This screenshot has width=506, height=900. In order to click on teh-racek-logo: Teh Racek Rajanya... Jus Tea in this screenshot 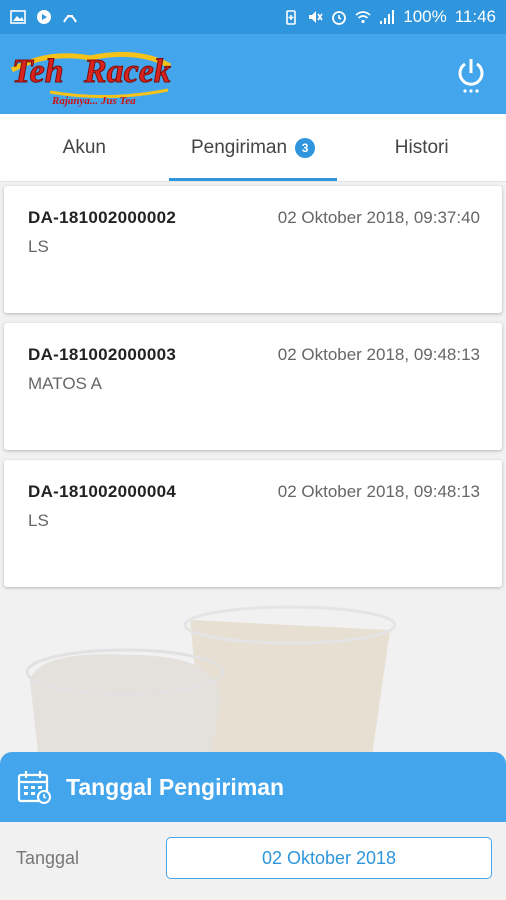, I will do `click(90, 79)`.